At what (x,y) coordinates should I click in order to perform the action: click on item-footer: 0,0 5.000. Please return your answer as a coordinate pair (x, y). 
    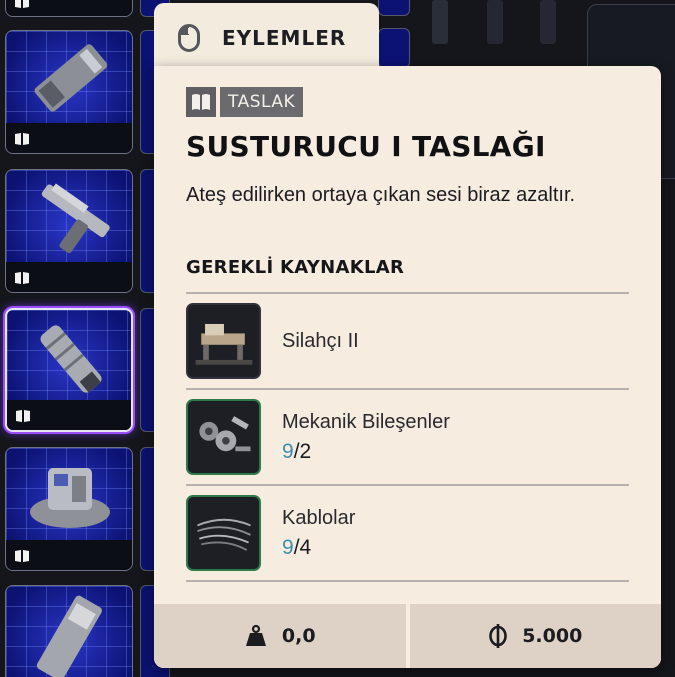
    Looking at the image, I should click on (407, 636).